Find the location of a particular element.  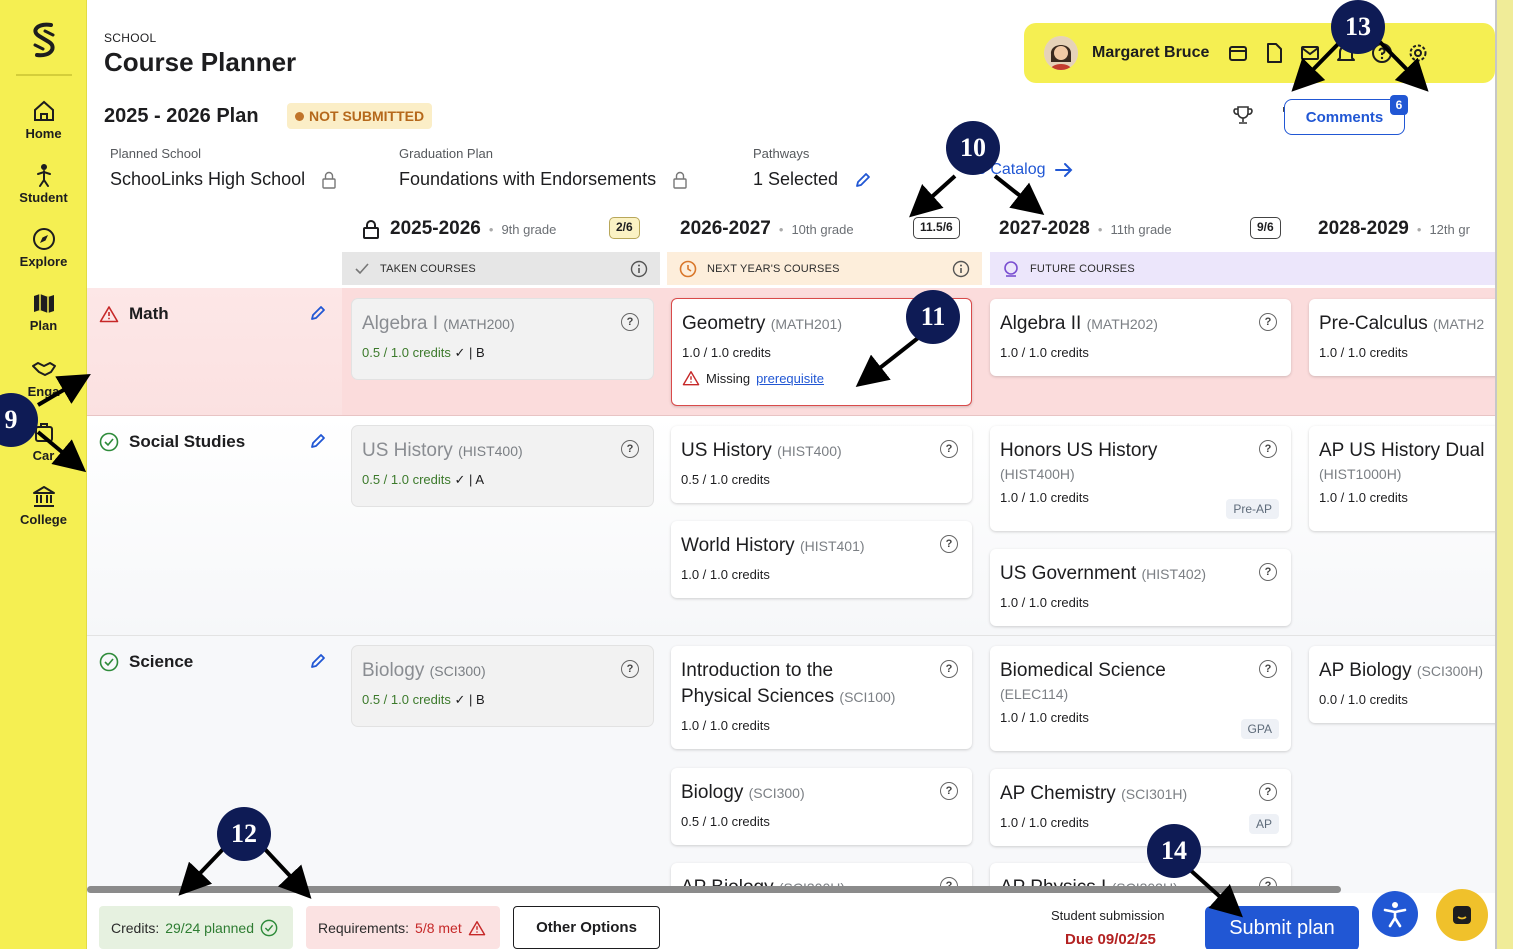

course-title: AP Chemistry is located at coordinates (1058, 793).